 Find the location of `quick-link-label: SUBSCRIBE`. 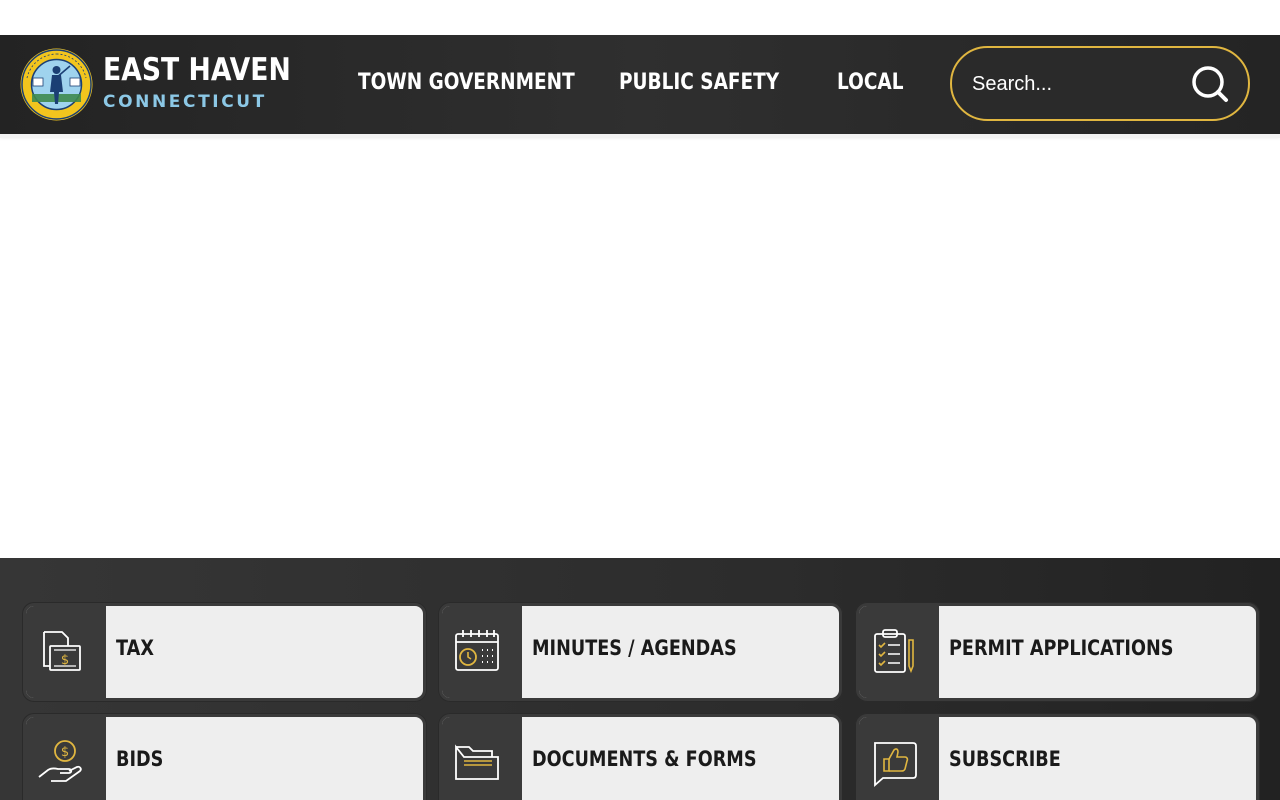

quick-link-label: SUBSCRIBE is located at coordinates (1005, 759).